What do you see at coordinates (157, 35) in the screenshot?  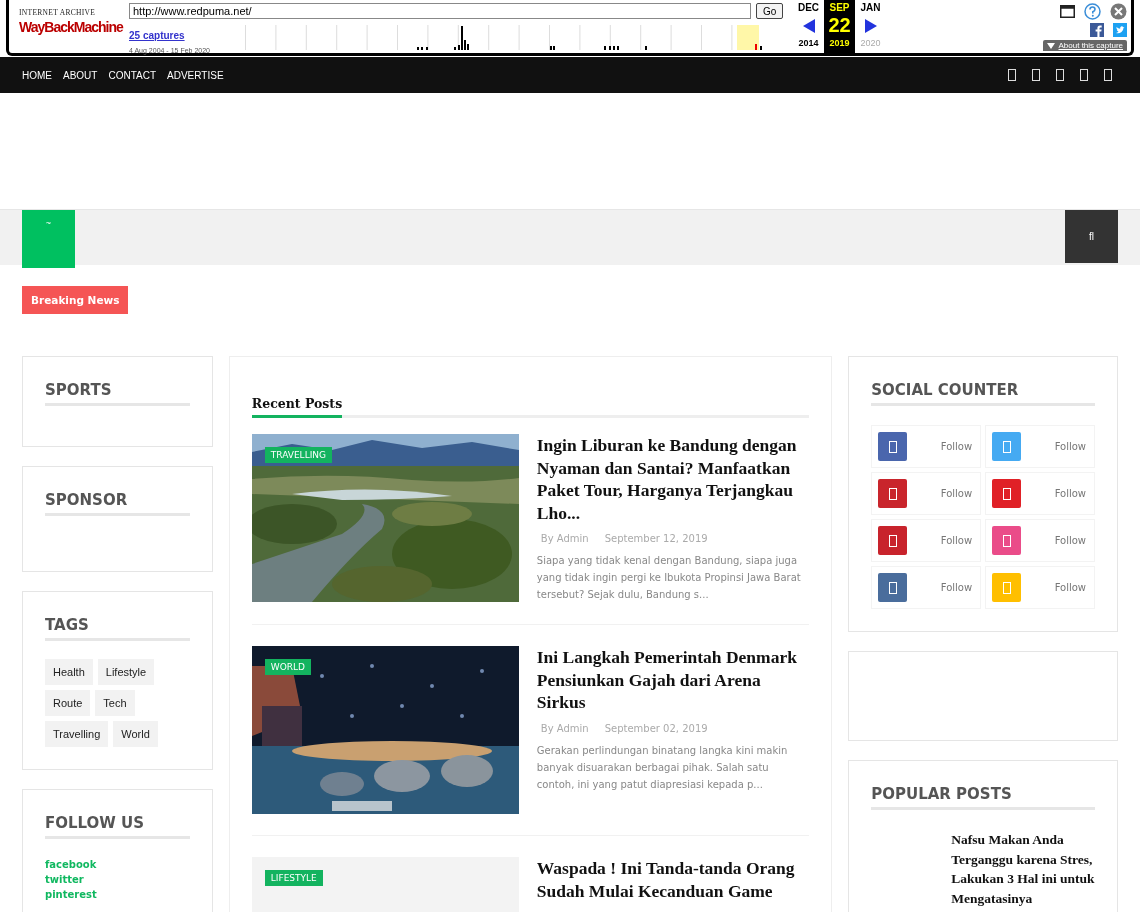 I see `captures-link: 25 captures` at bounding box center [157, 35].